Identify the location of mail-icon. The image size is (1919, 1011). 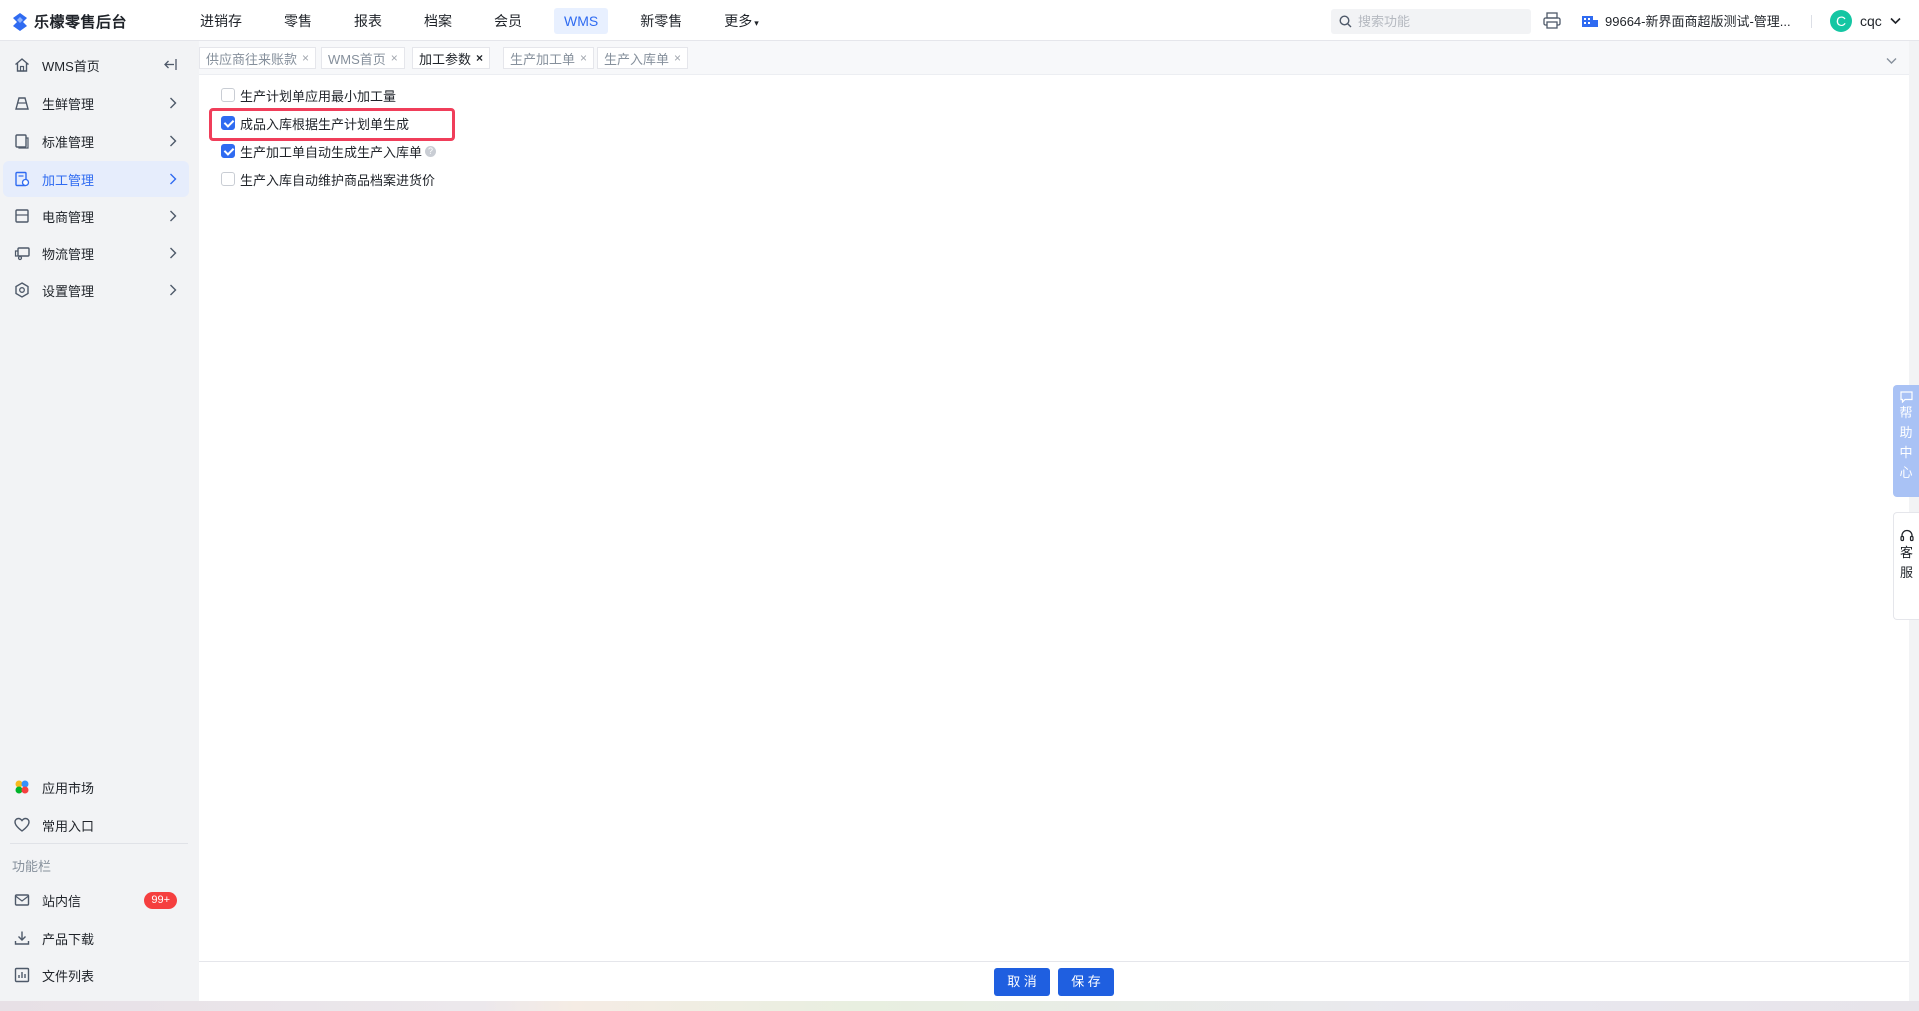
(22, 900).